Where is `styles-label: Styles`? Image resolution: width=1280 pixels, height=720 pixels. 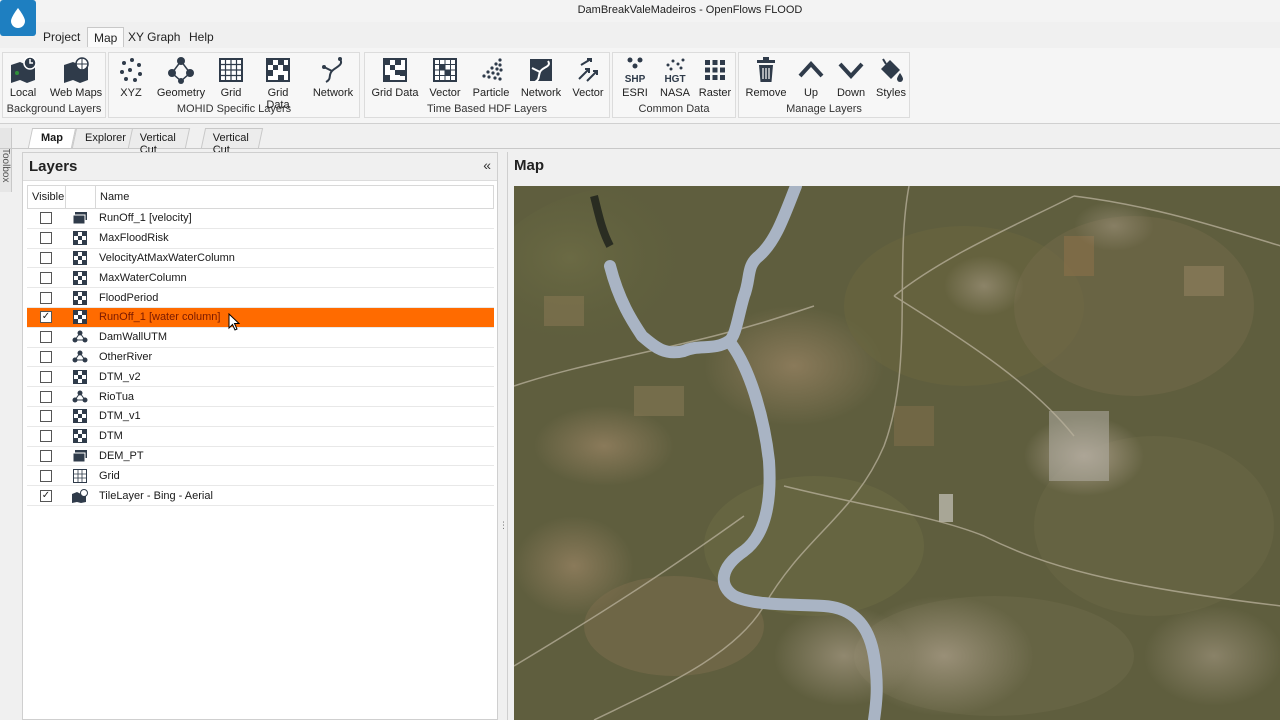
styles-label: Styles is located at coordinates (891, 93).